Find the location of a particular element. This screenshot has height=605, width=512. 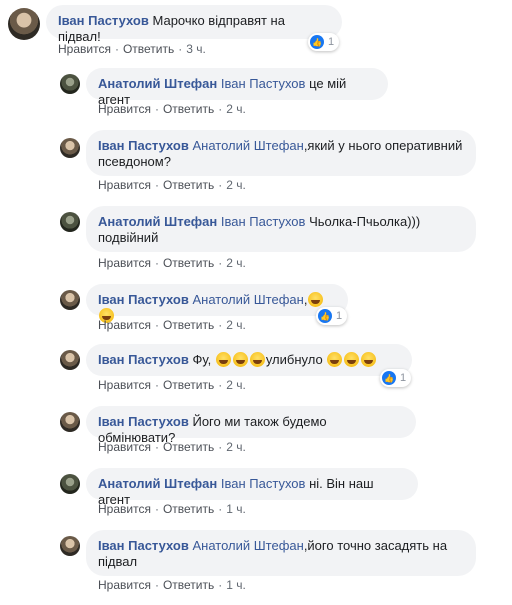

comment-bubble: Іван Пастухов Анатолий Штефан, is located at coordinates (217, 303).